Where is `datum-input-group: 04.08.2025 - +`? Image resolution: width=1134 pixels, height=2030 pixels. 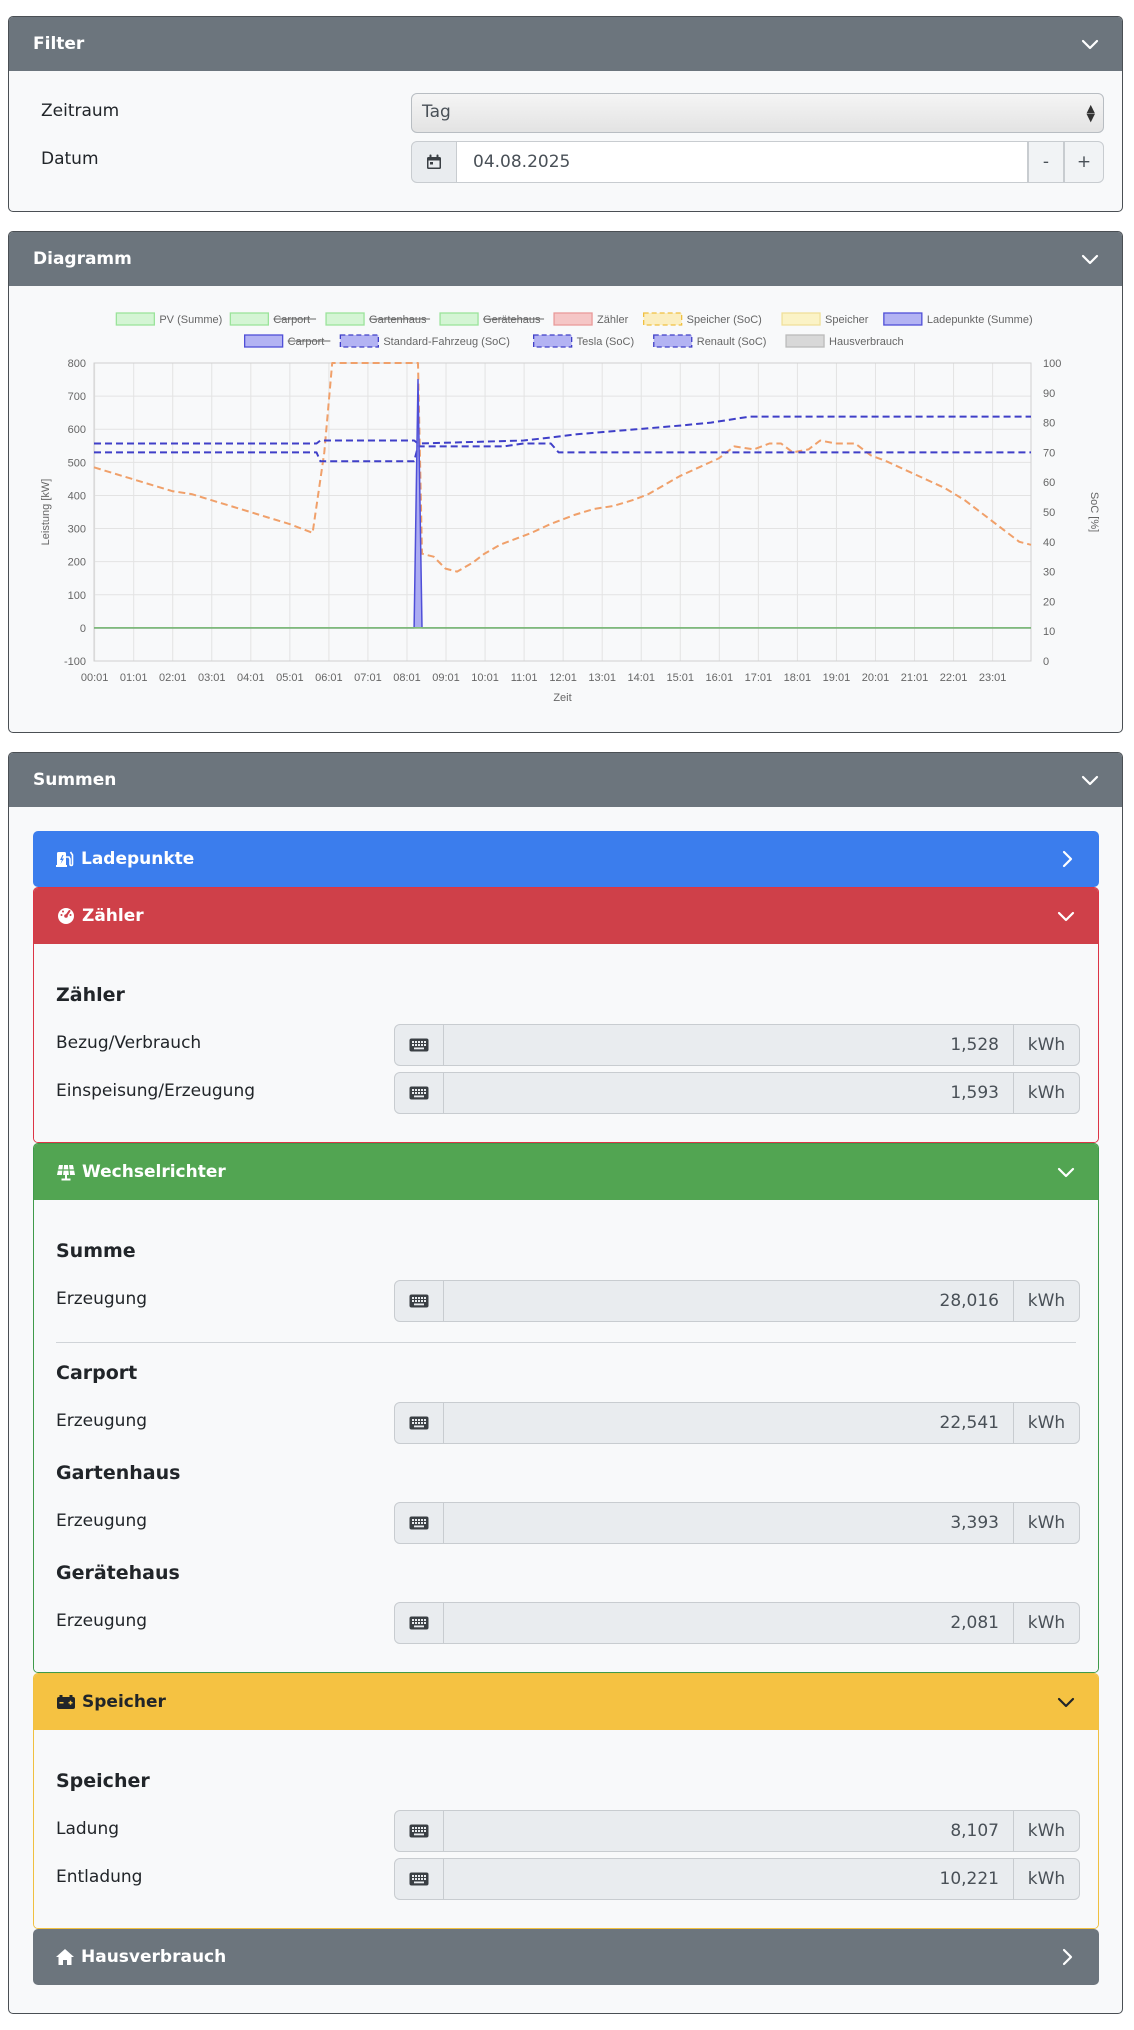 datum-input-group: 04.08.2025 - + is located at coordinates (757, 162).